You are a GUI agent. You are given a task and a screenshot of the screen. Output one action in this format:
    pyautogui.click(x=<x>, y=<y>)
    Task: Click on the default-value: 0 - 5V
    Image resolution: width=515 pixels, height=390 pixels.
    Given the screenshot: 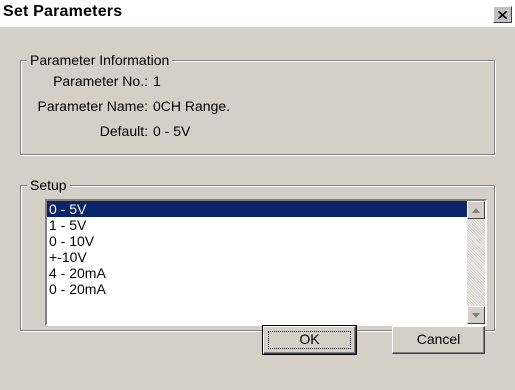 What is the action you would take?
    pyautogui.click(x=172, y=131)
    